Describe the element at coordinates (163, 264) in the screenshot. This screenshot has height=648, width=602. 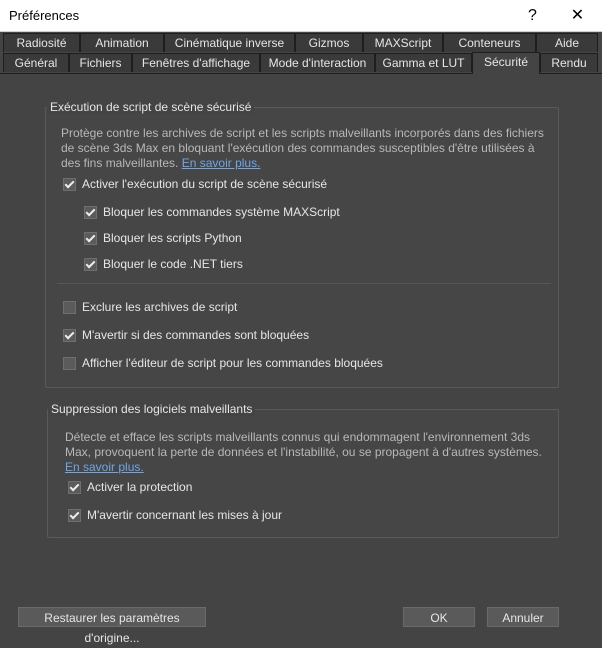
I see `block-dotnet-checkbox: Bloquer le code .NET tiers` at that location.